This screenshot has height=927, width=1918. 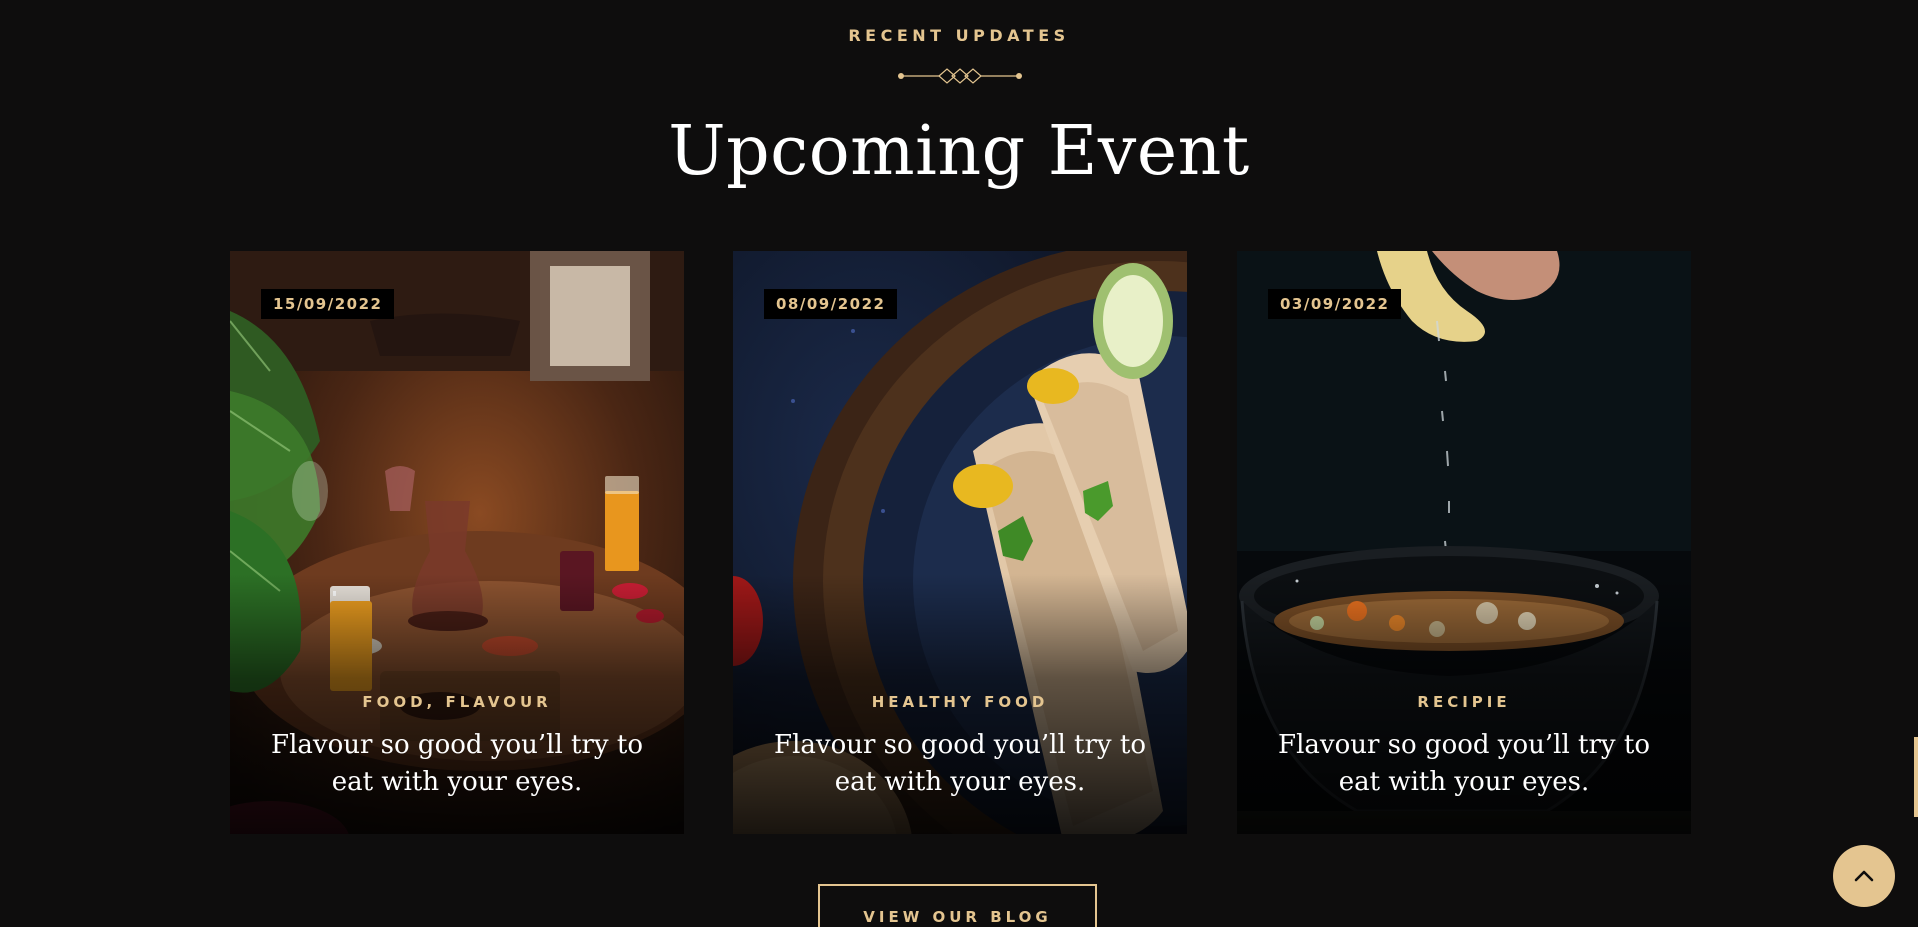 I want to click on side-drawer-tab, so click(x=1916, y=777).